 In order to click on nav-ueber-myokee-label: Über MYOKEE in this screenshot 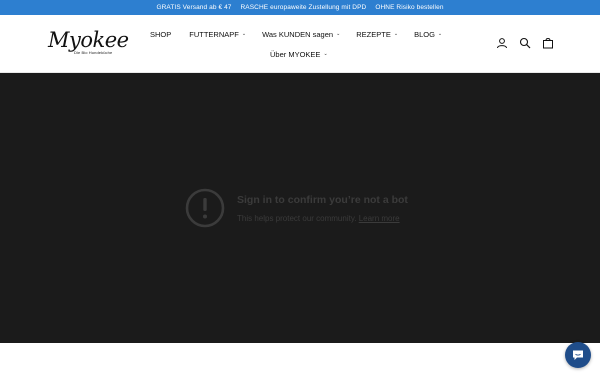, I will do `click(295, 54)`.